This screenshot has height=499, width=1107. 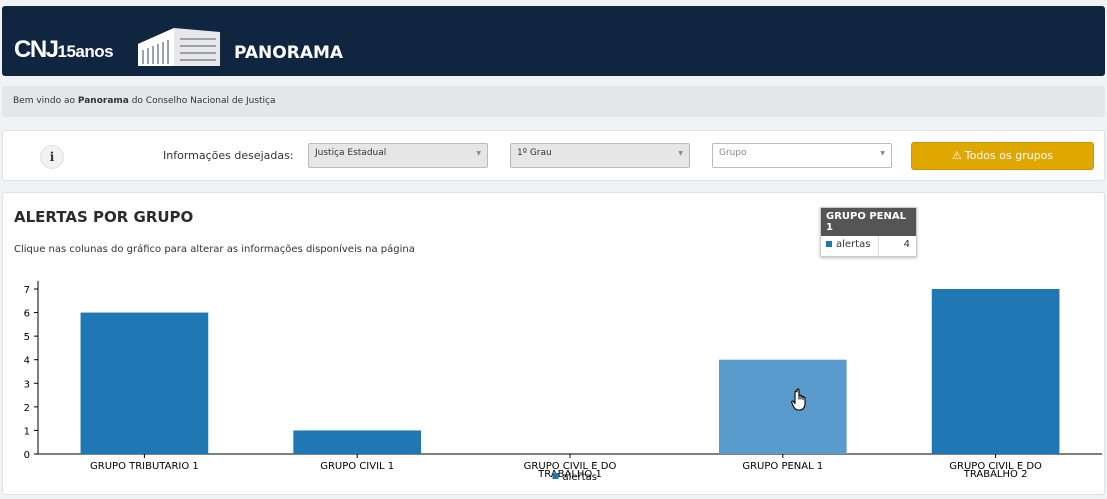 I want to click on legend-label: alertas, so click(x=580, y=477).